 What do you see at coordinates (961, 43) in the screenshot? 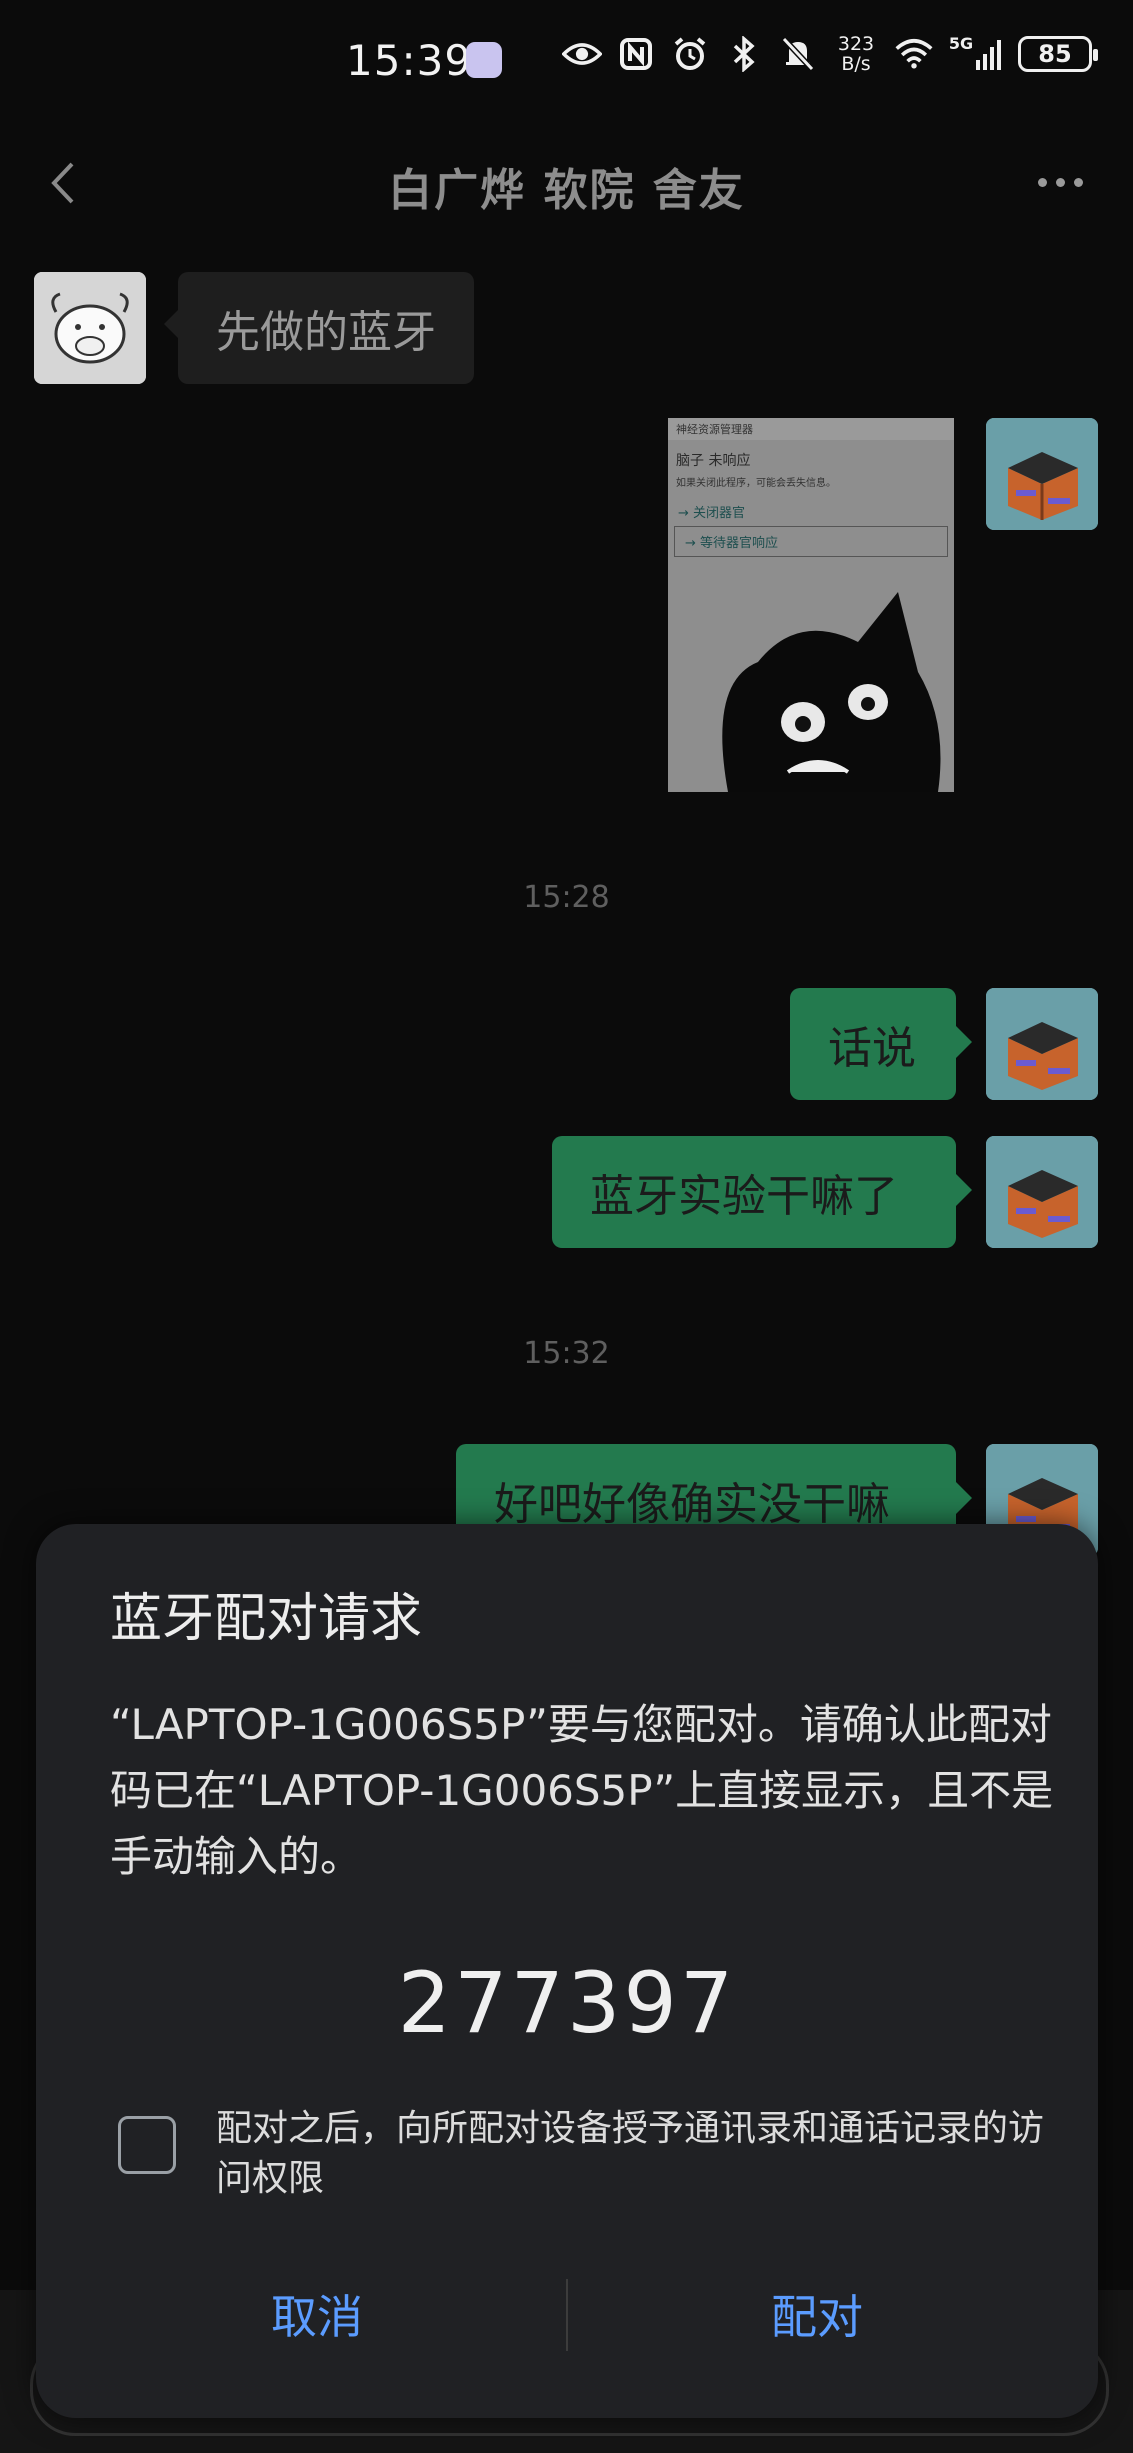
I see `network-type: 5G` at bounding box center [961, 43].